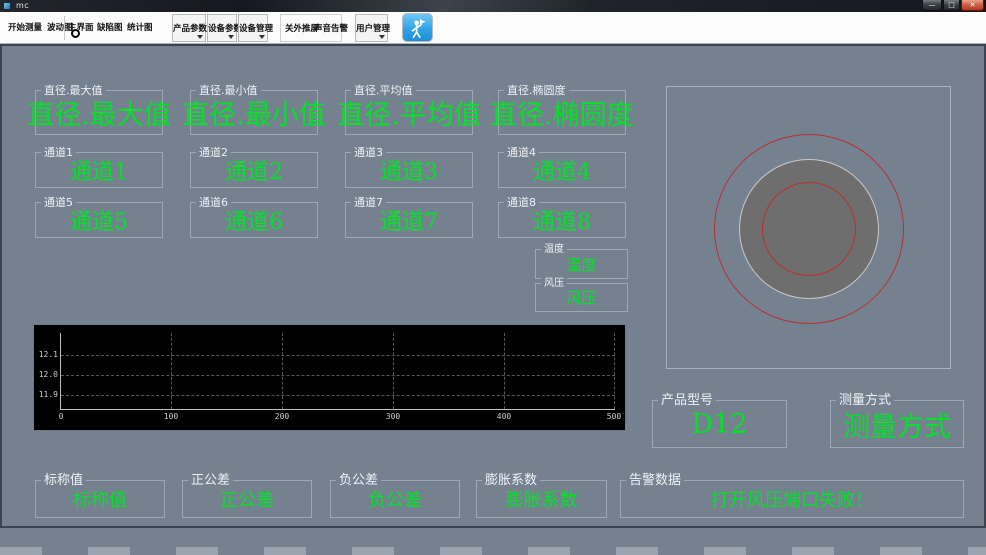  I want to click on close-button: ✕, so click(972, 5).